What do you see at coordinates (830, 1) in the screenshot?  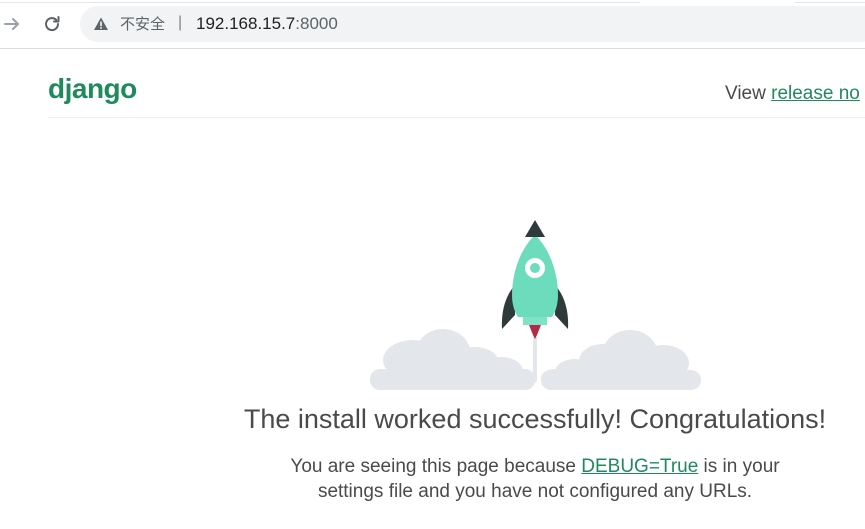 I see `tab-strip-edge-right` at bounding box center [830, 1].